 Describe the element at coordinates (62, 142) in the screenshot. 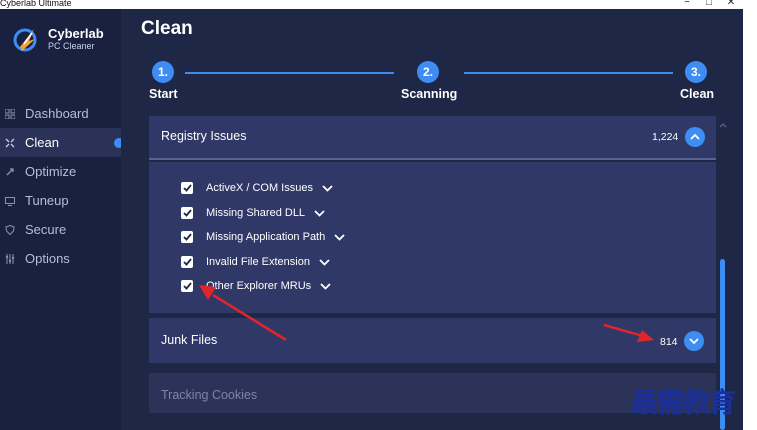

I see `sidebar-item-clean: Clean` at that location.